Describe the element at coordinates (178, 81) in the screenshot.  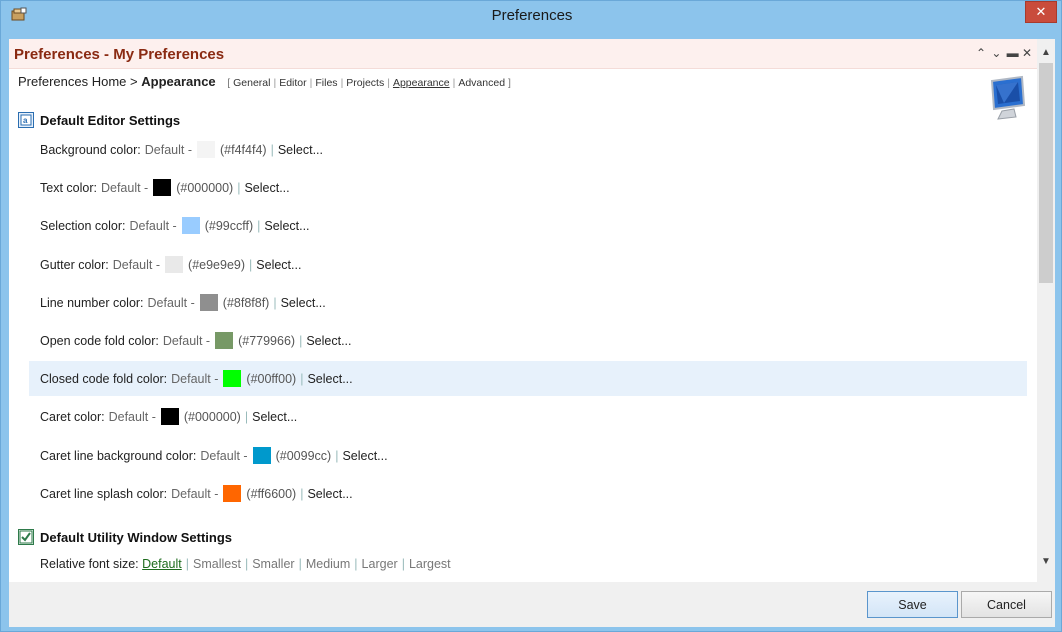
I see `breadcrumb-current: Appearance` at that location.